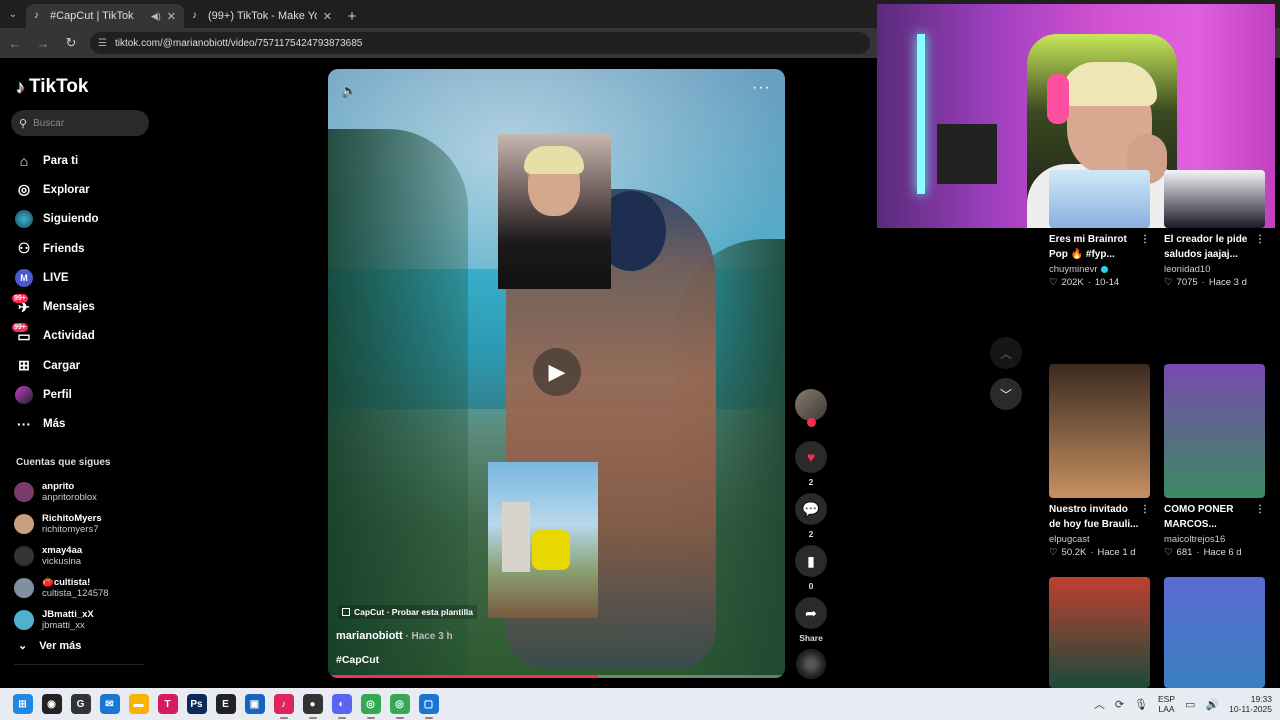  I want to click on sidebar-item-perfil: Perfil, so click(84, 394).